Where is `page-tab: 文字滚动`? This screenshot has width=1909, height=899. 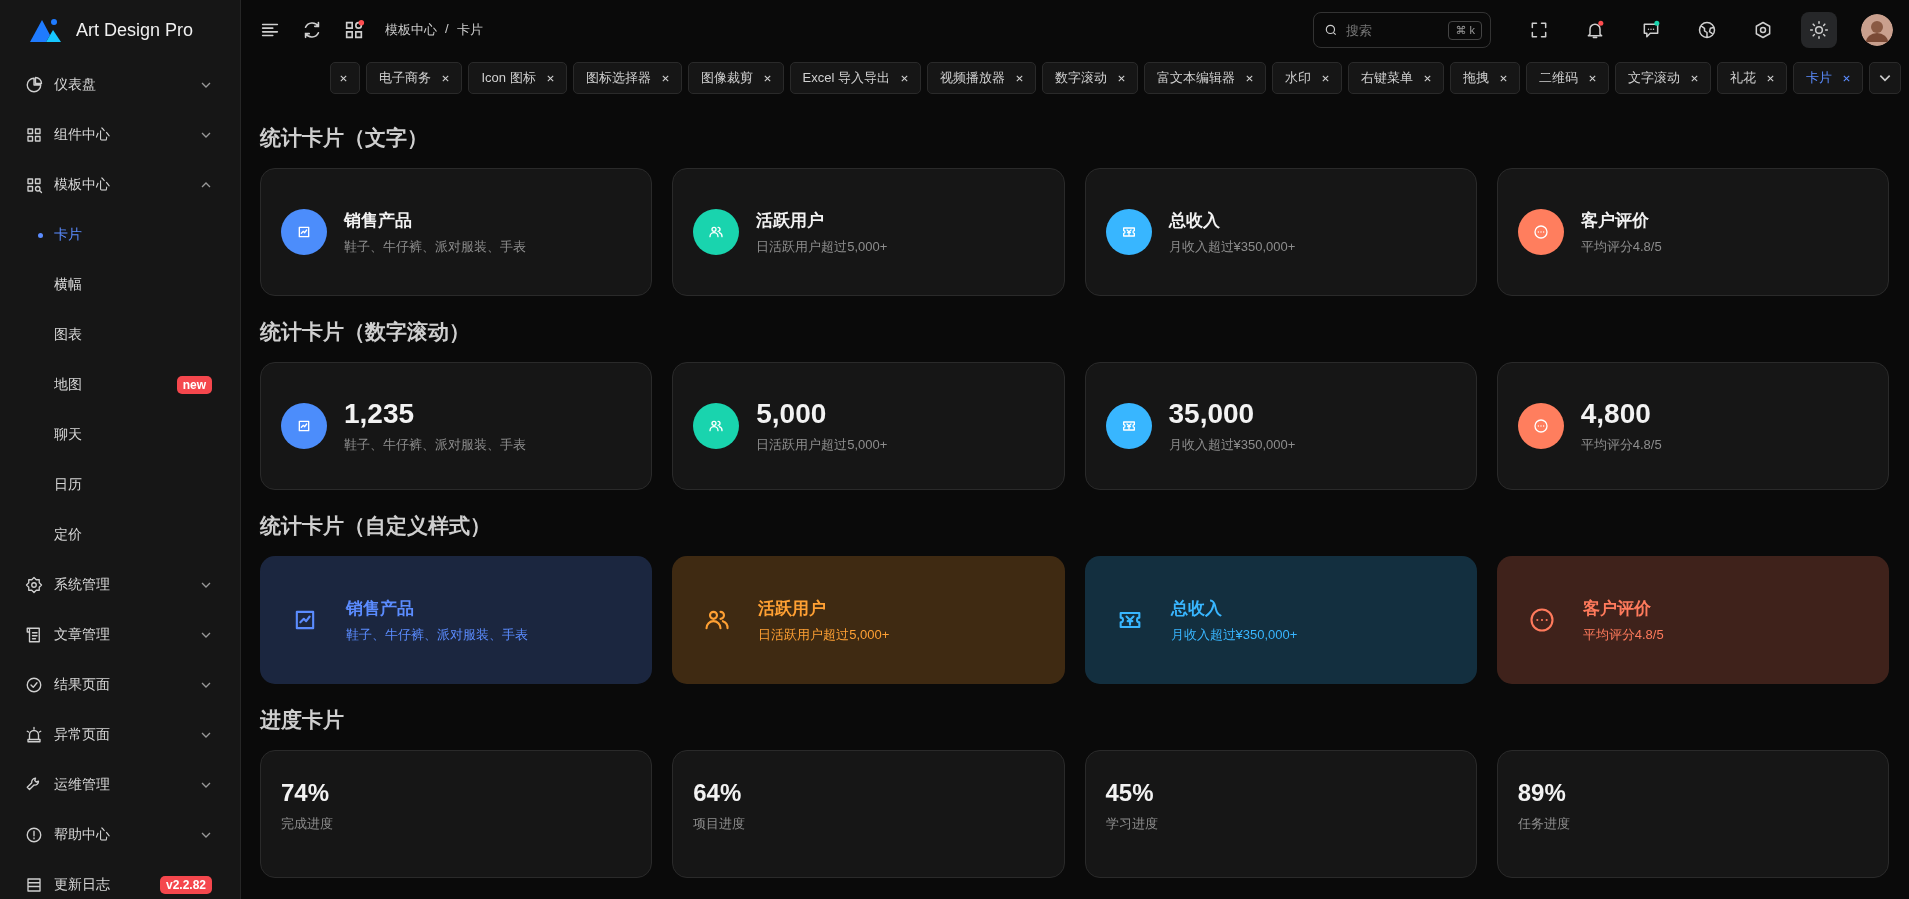
page-tab: 文字滚动 is located at coordinates (1663, 78).